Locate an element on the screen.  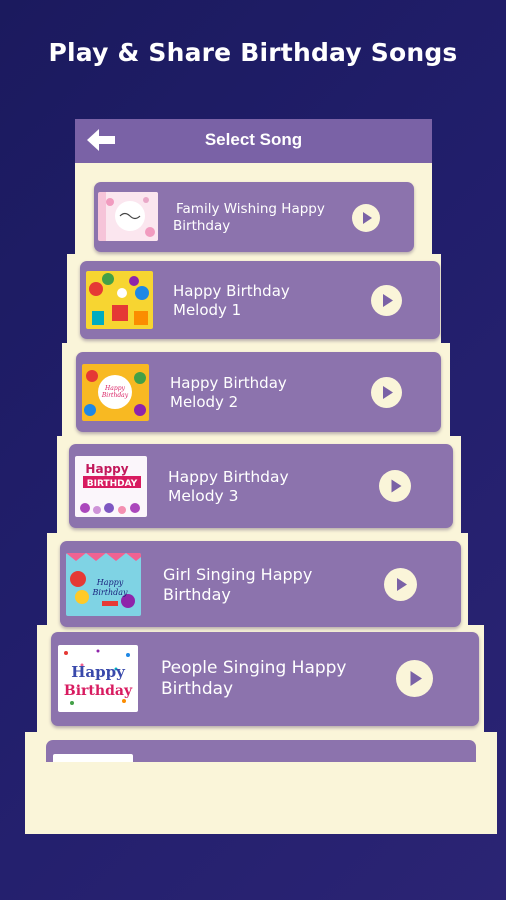
song-card-melody-3: Happy BIRTHDAY Happy Birthday Melody 3 is located at coordinates (261, 486).